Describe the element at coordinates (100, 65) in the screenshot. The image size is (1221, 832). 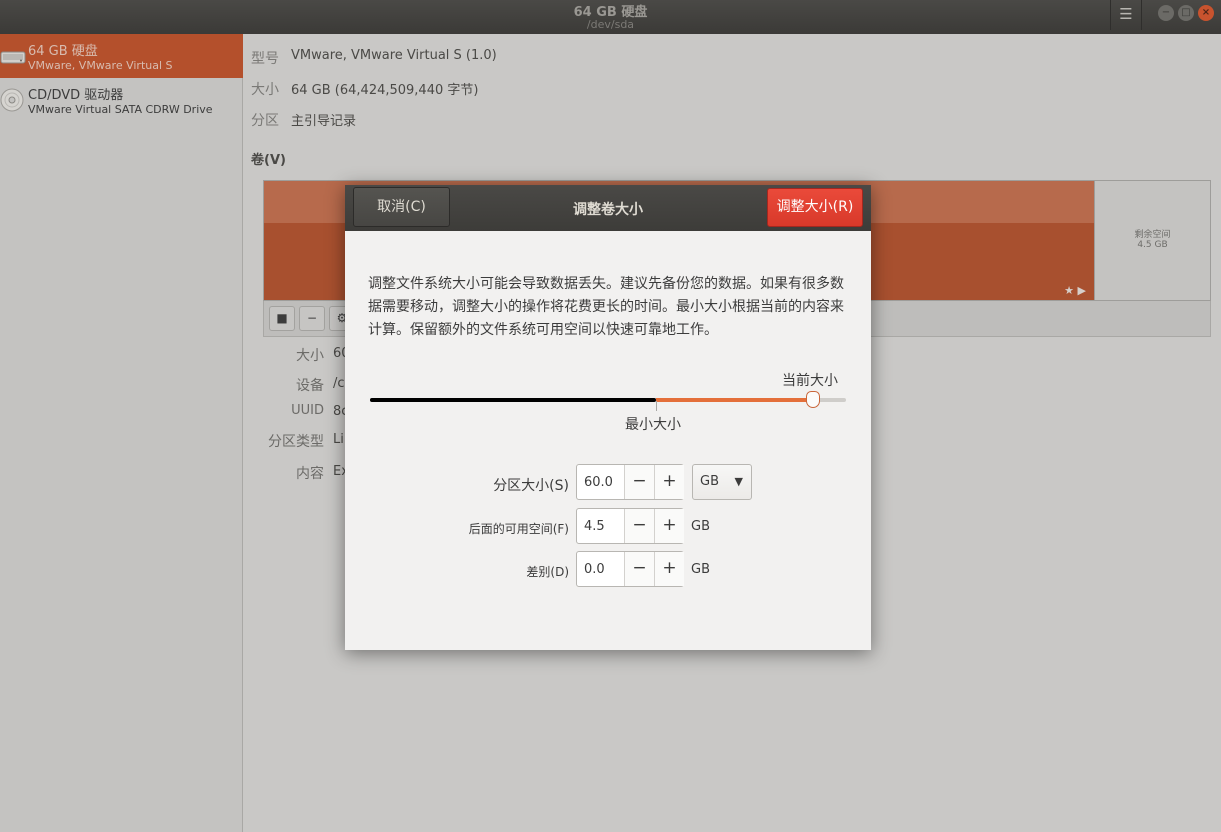
I see `device-subtitle: VMware, VMware Virtual S` at that location.